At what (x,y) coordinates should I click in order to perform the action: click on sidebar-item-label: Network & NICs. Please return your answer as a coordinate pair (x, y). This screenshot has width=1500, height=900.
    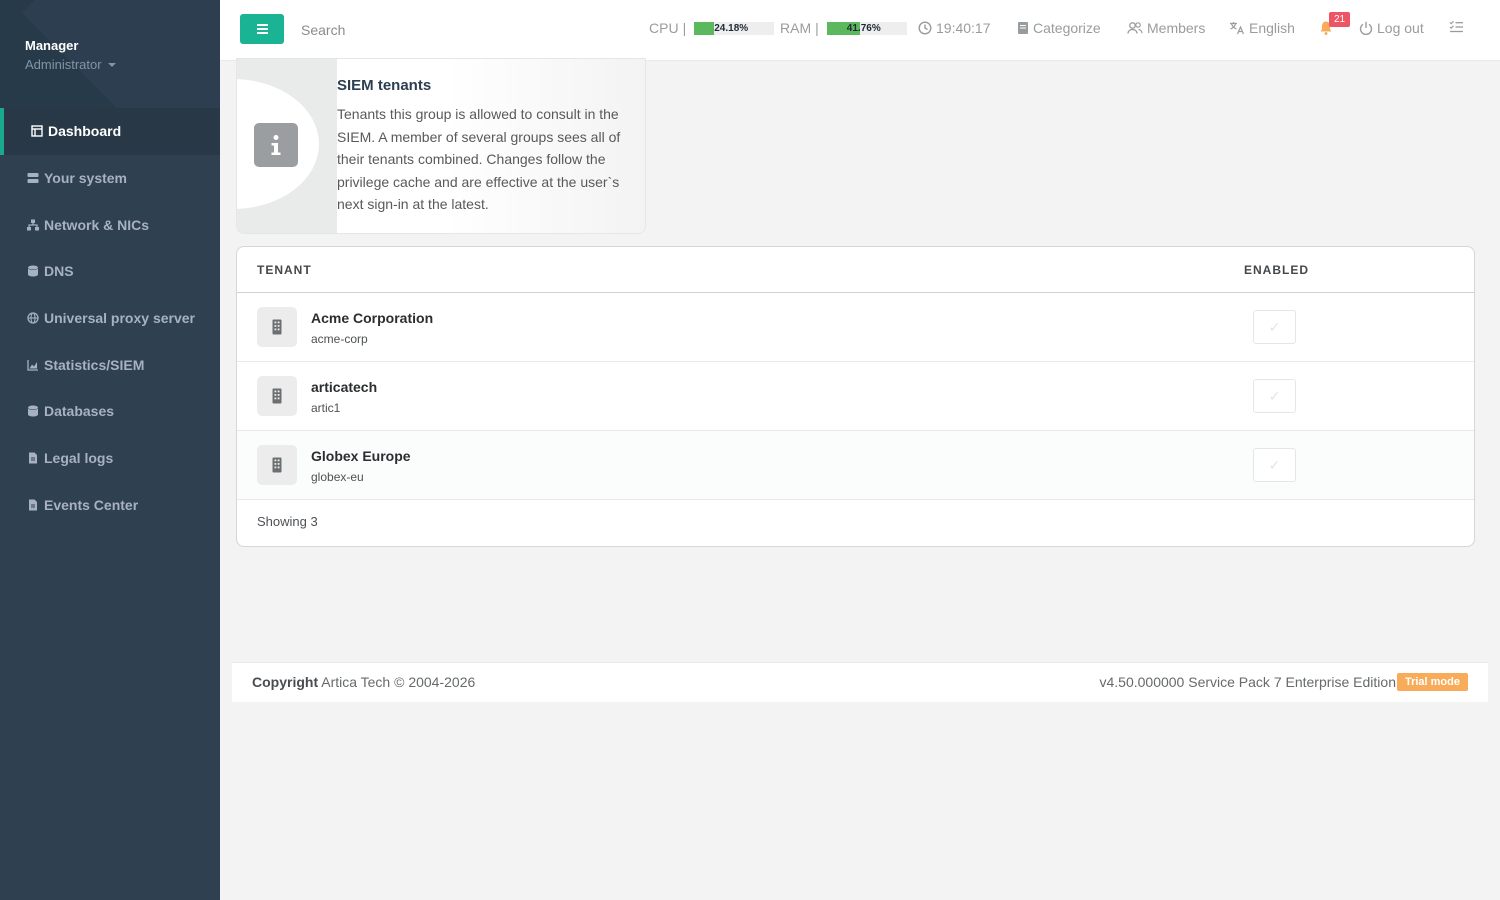
    Looking at the image, I should click on (97, 224).